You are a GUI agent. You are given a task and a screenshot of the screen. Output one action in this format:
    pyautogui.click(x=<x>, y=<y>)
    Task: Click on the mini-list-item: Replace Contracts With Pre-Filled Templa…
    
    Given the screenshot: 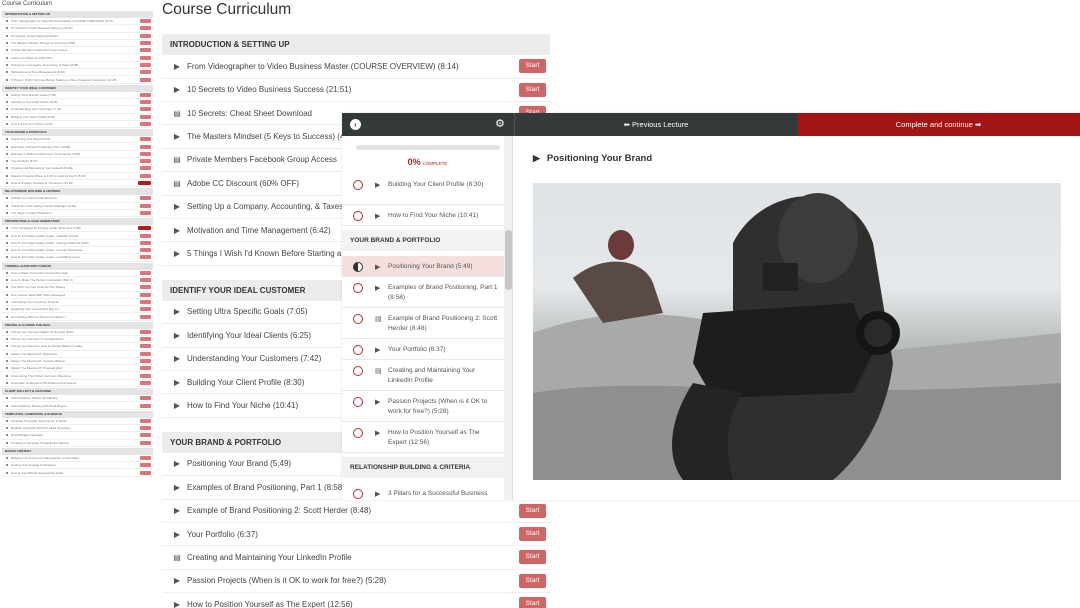 What is the action you would take?
    pyautogui.click(x=77, y=429)
    